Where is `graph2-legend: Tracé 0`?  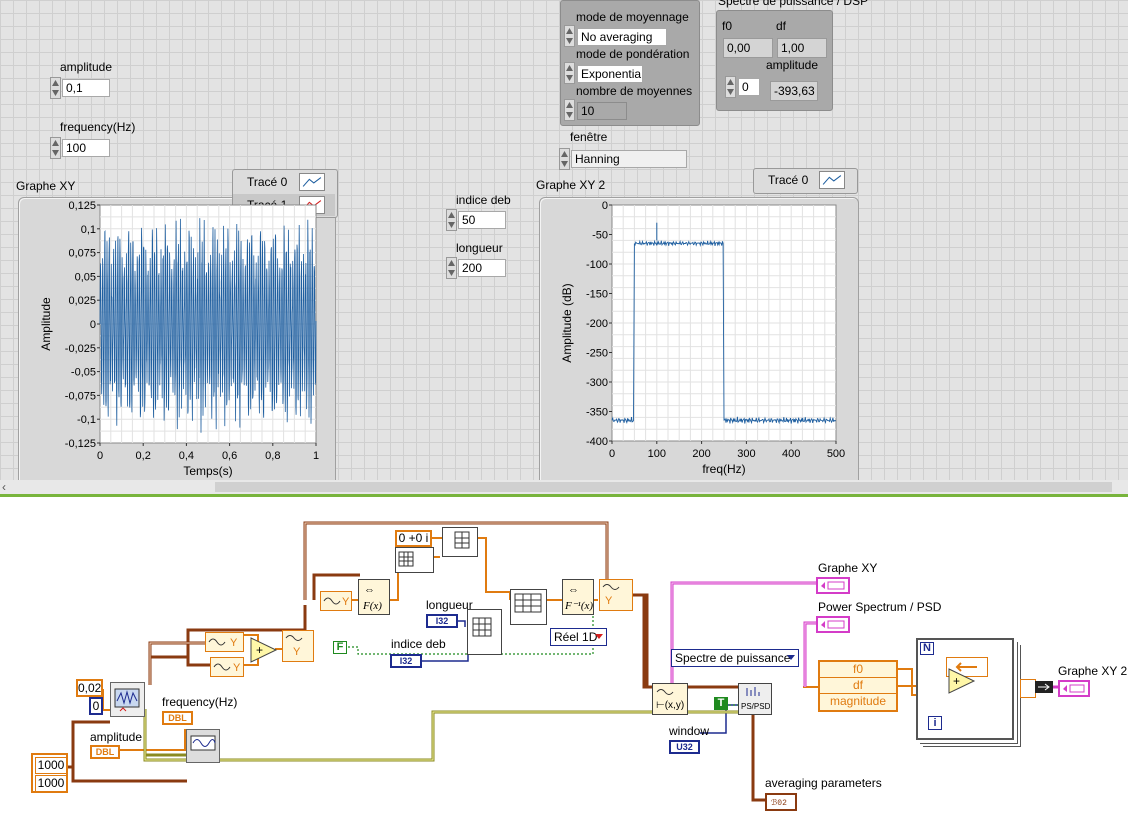
graph2-legend: Tracé 0 is located at coordinates (805, 181).